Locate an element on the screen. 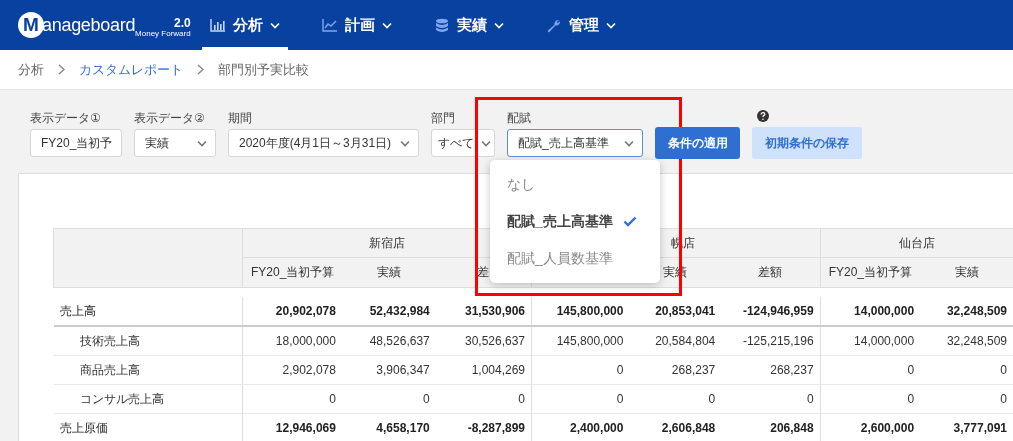 This screenshot has height=441, width=1013. select-field: 2020年度(4月1日～3月31日) is located at coordinates (323, 143).